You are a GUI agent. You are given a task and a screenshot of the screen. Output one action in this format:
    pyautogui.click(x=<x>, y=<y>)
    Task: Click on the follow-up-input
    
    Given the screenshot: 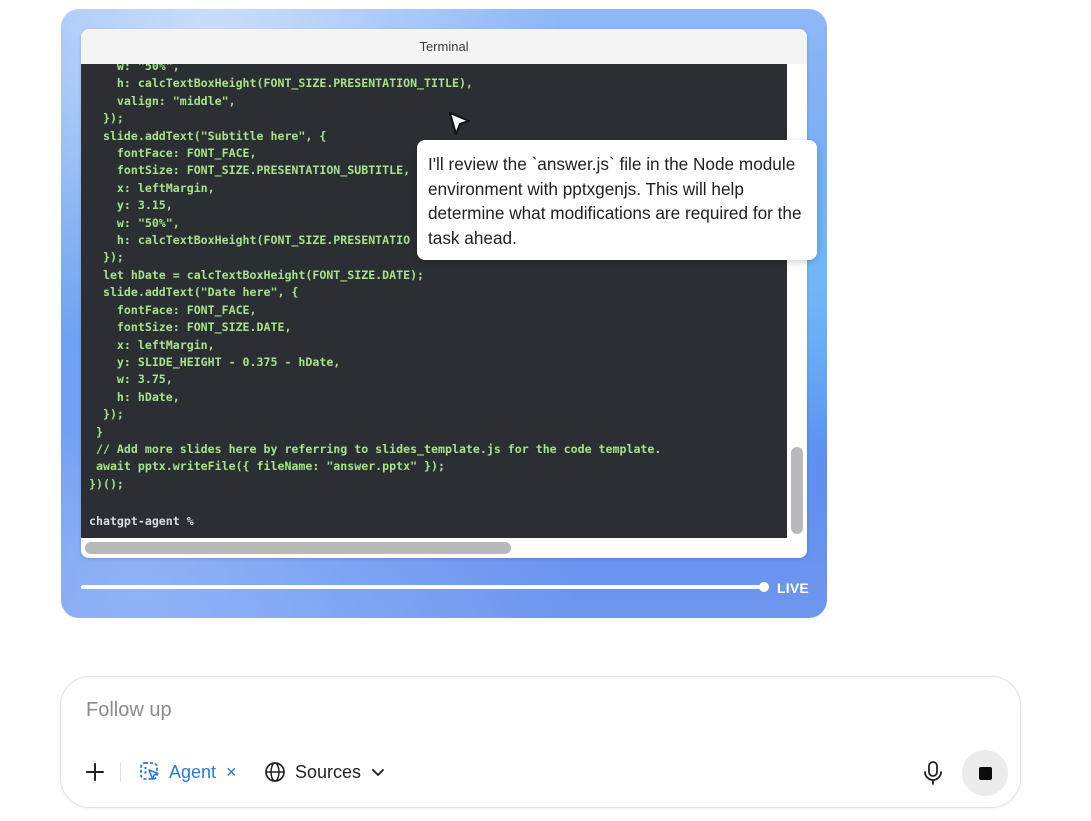 What is the action you would take?
    pyautogui.click(x=486, y=710)
    